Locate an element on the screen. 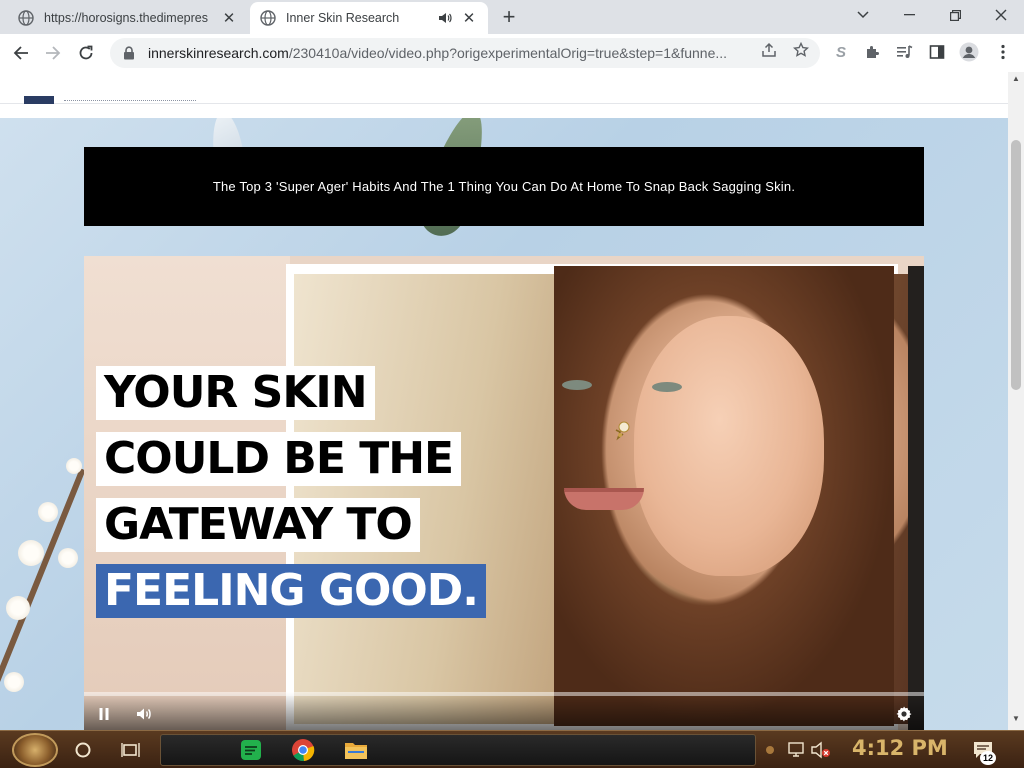  video-progress-bar is located at coordinates (504, 694).